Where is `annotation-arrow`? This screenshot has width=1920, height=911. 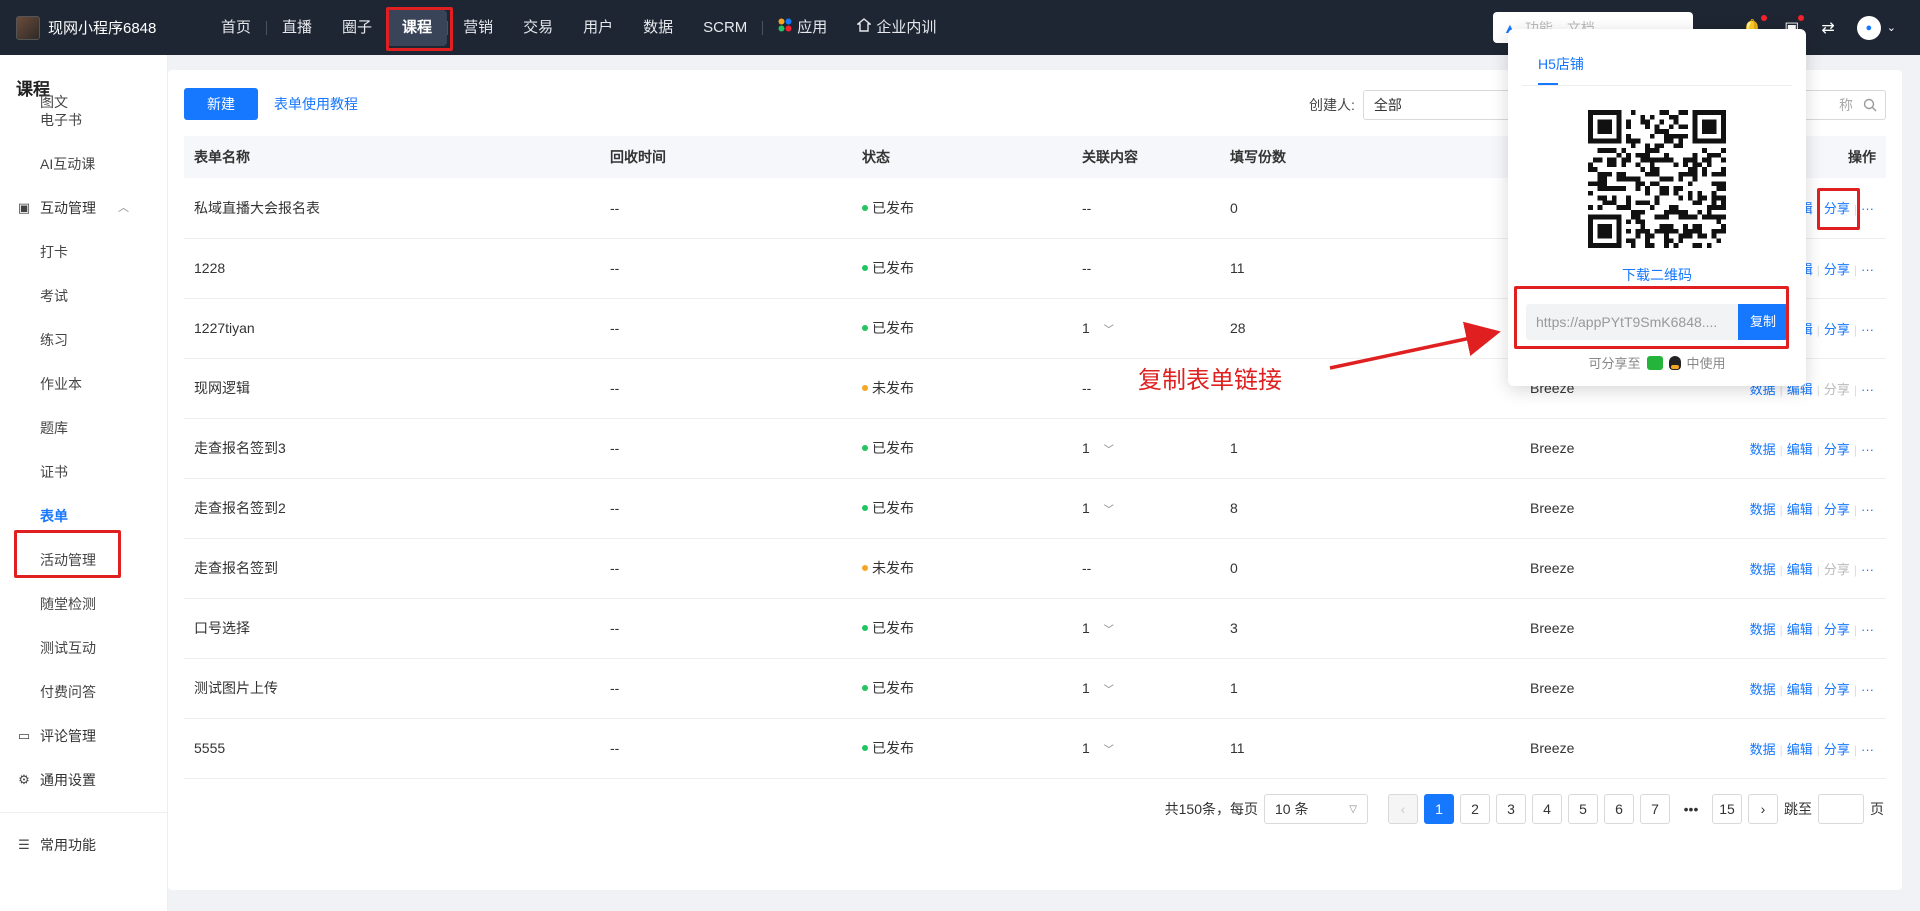
annotation-arrow is located at coordinates (1415, 345).